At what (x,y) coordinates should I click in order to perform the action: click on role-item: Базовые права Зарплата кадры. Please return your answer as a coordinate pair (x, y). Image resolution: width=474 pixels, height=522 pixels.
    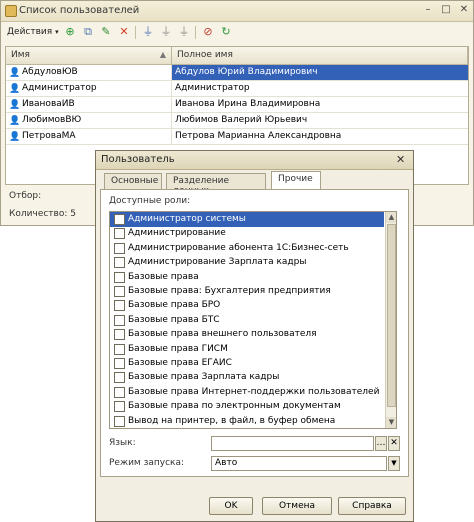
    Looking at the image, I should click on (247, 377).